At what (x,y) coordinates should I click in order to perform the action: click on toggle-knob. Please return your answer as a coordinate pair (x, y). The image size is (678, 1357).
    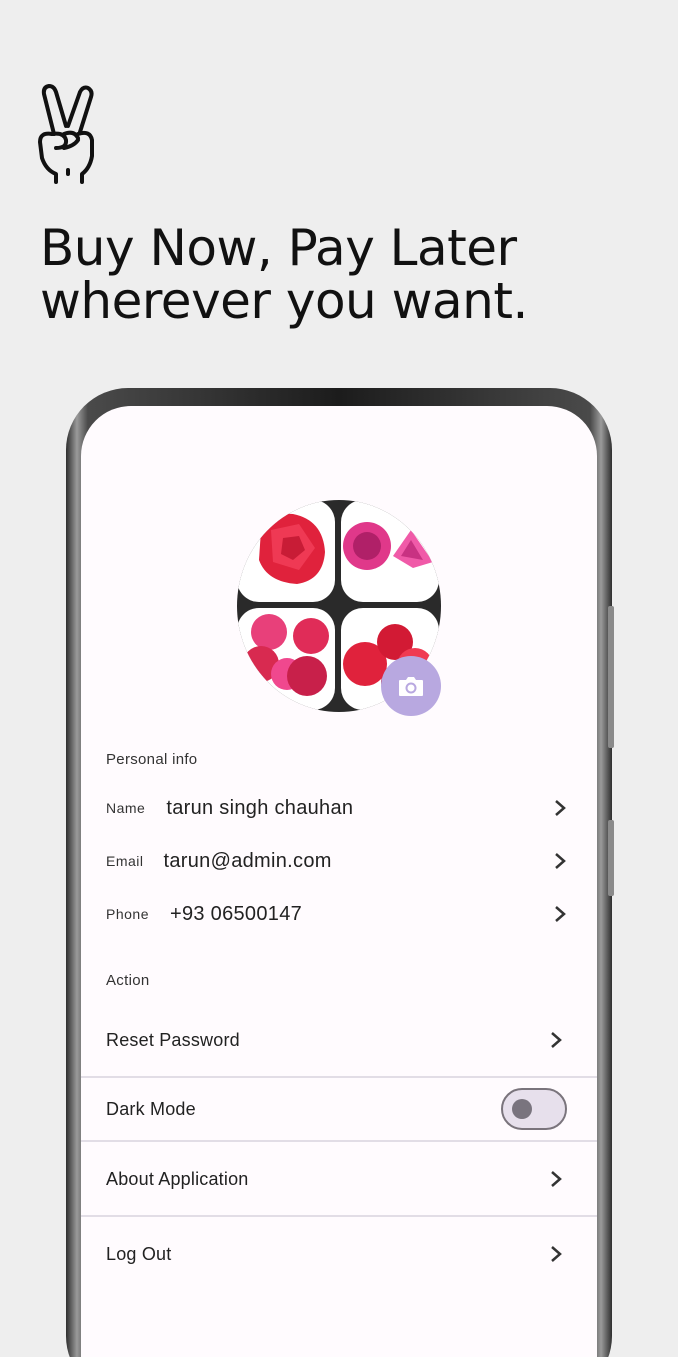
    Looking at the image, I should click on (522, 1109).